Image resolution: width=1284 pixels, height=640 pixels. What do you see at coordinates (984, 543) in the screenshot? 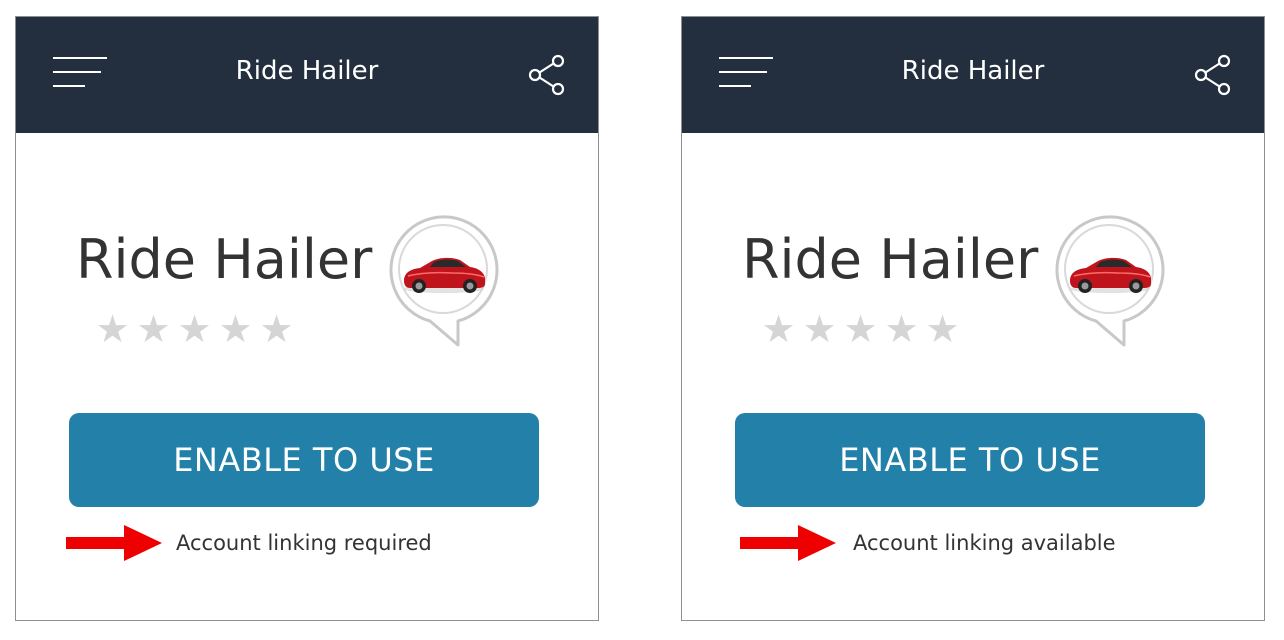
I see `account-linking-text: Account linking available` at bounding box center [984, 543].